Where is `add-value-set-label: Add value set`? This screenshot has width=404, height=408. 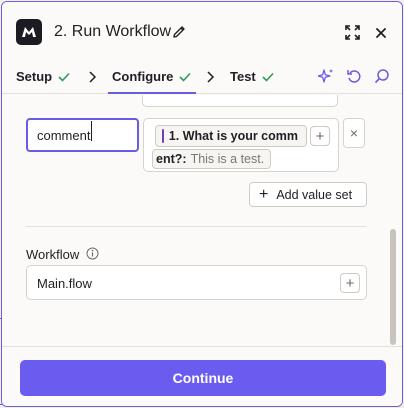
add-value-set-label: Add value set is located at coordinates (314, 194).